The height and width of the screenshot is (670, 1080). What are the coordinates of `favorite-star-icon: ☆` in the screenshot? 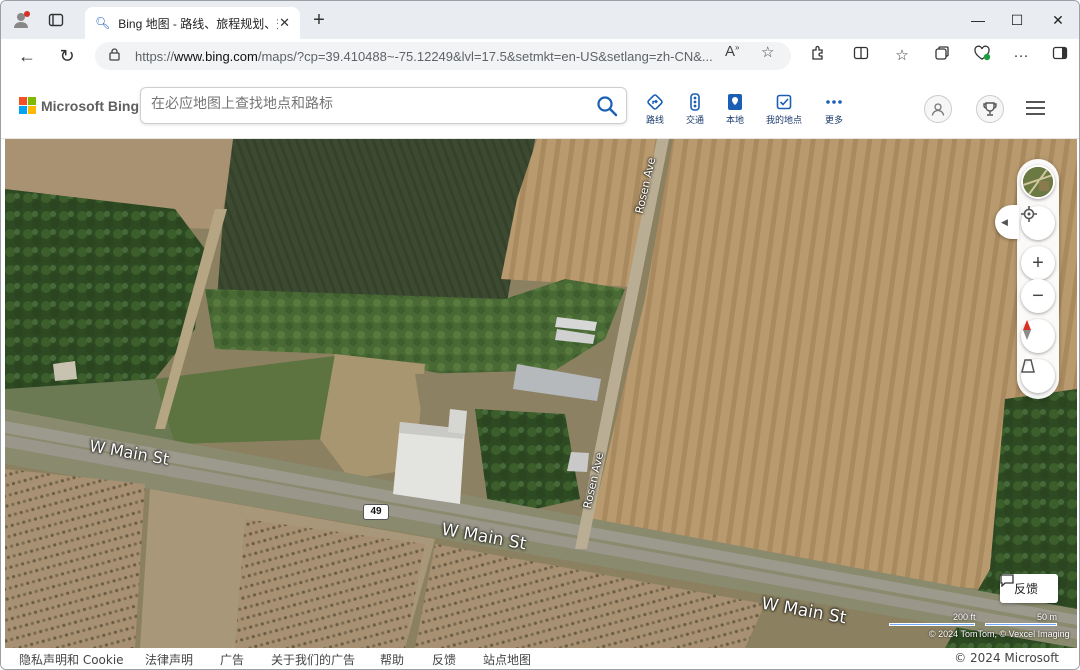 It's located at (767, 52).